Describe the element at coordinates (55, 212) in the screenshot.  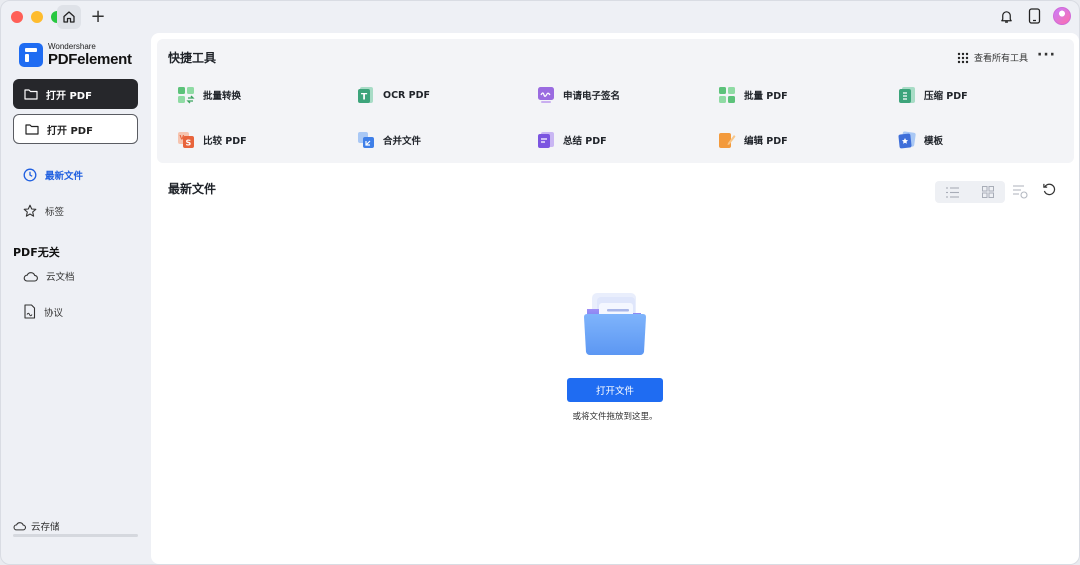
I see `sidebar-item-label: 标签` at that location.